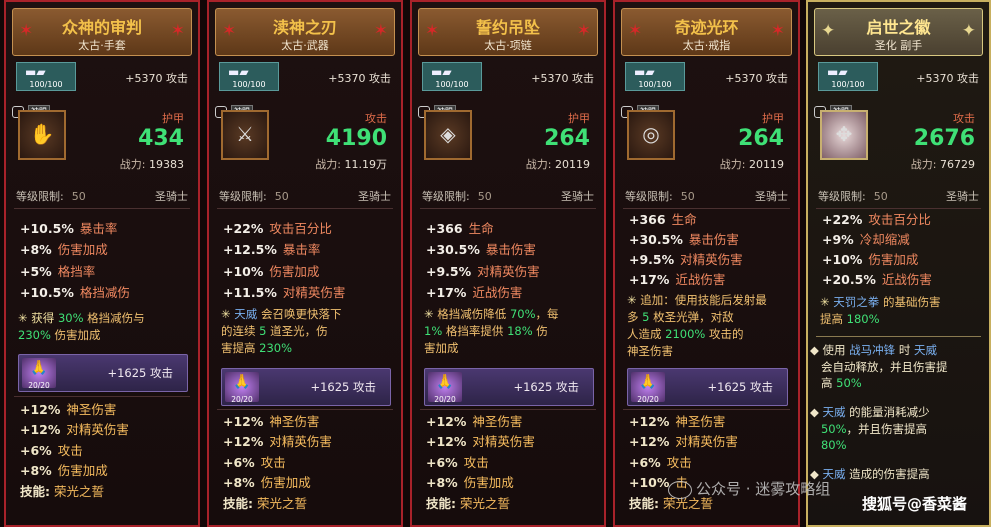 The width and height of the screenshot is (991, 527). Describe the element at coordinates (58, 271) in the screenshot. I see `affix-row: +5% 格挡率` at that location.